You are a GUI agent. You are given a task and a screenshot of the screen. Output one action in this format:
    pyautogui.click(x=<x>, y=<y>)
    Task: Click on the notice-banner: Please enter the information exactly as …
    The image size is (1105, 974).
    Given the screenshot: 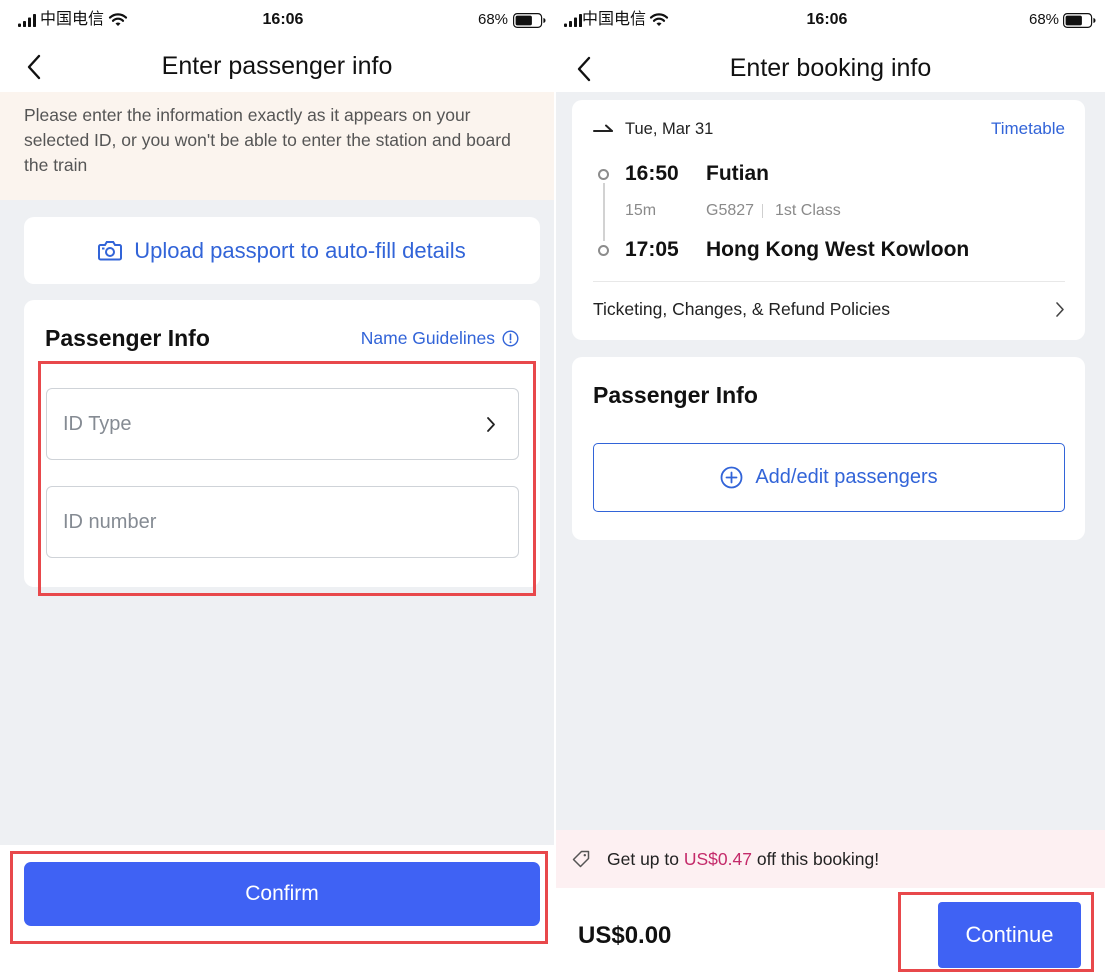 What is the action you would take?
    pyautogui.click(x=277, y=146)
    